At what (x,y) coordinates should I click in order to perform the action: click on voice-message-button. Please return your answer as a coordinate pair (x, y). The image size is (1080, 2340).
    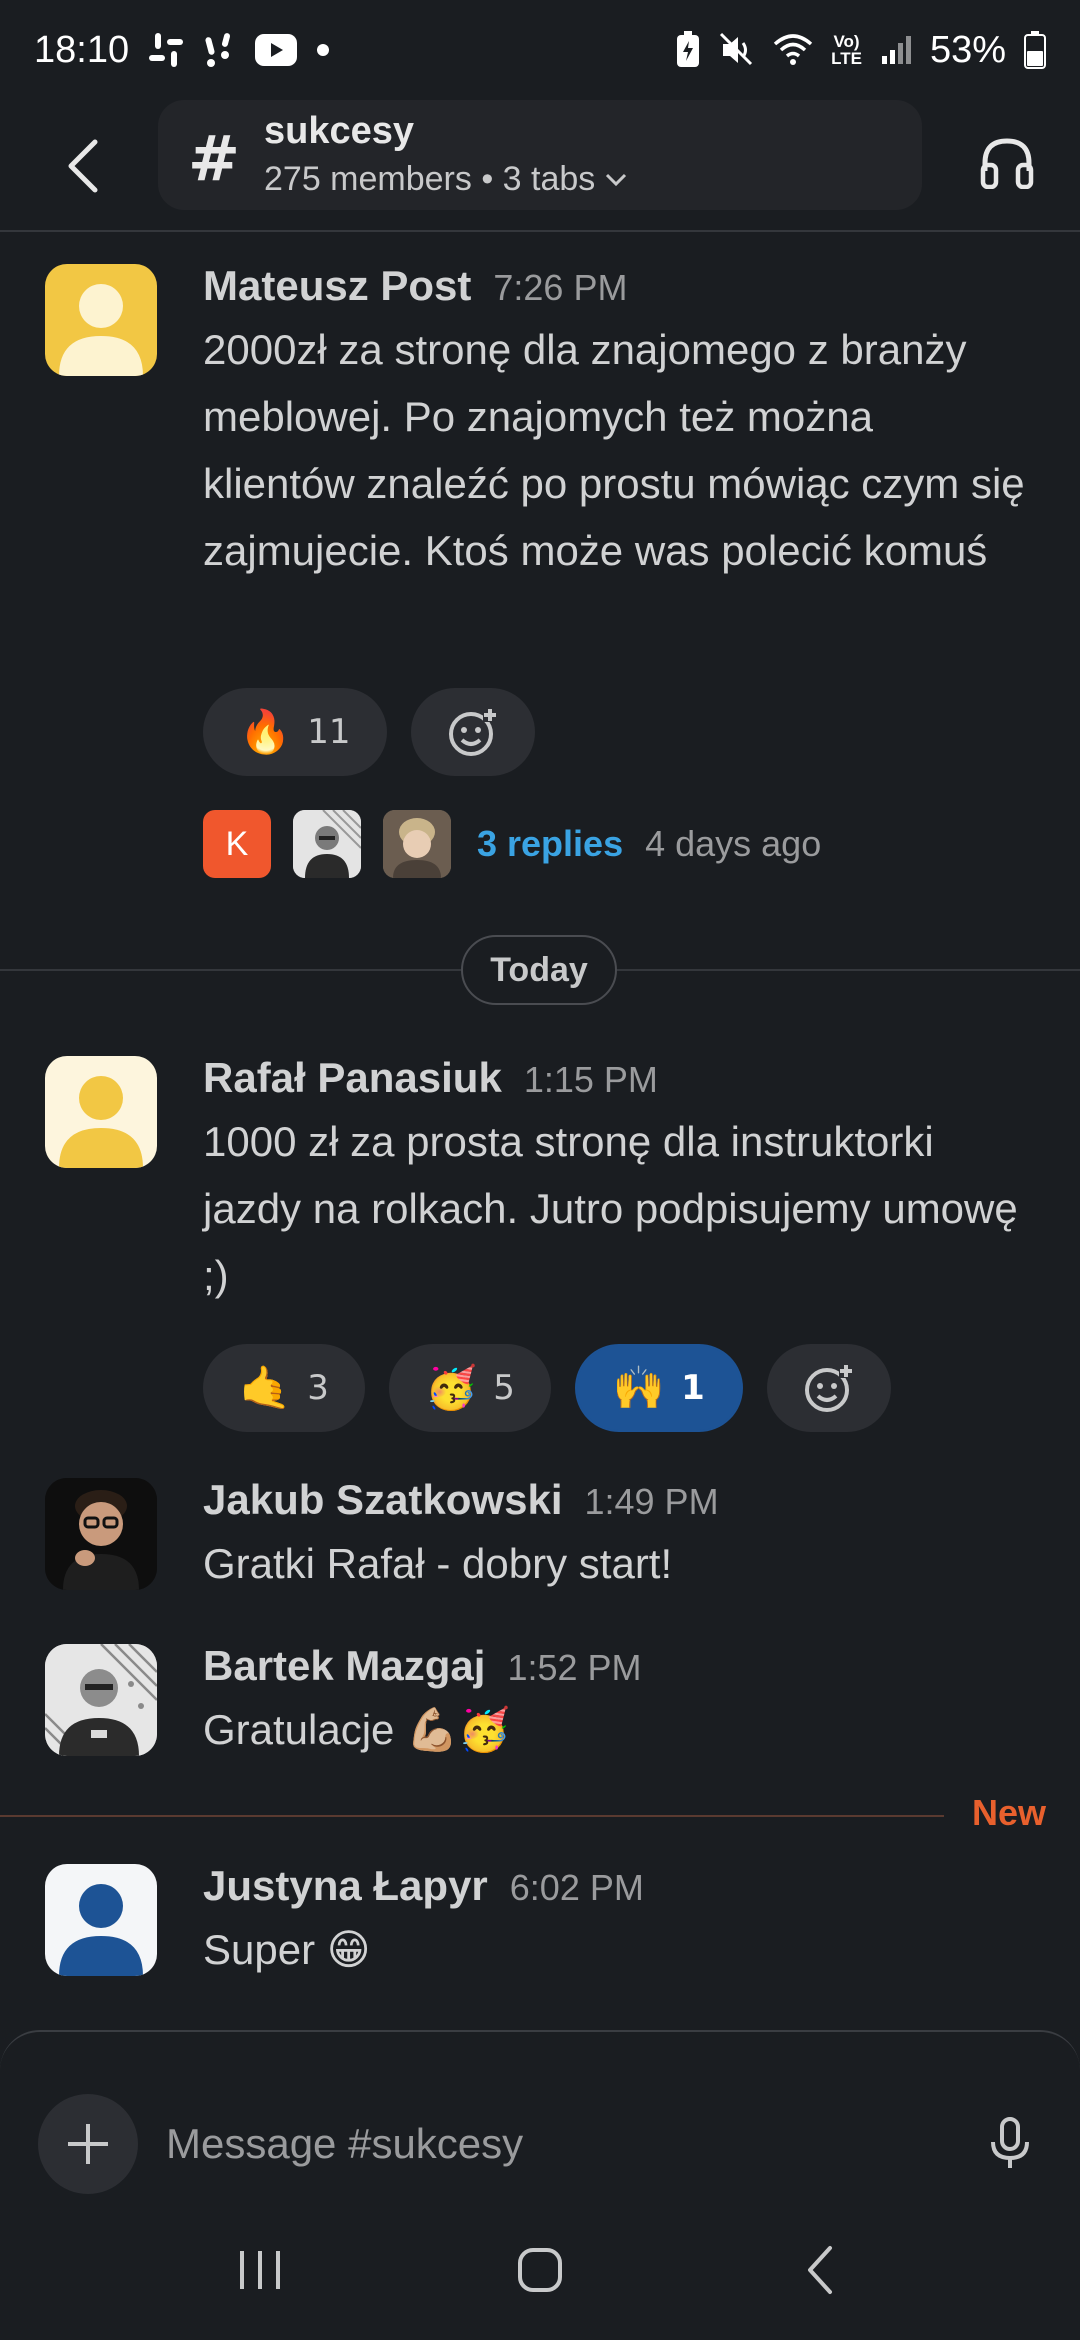
    Looking at the image, I should click on (1010, 2144).